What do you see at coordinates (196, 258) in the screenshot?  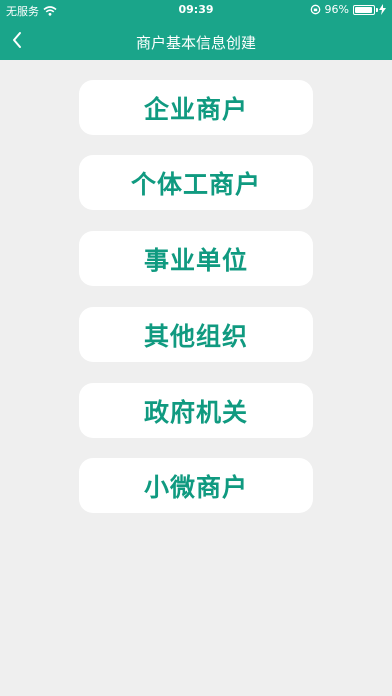 I see `option-public-institution: 事业单位` at bounding box center [196, 258].